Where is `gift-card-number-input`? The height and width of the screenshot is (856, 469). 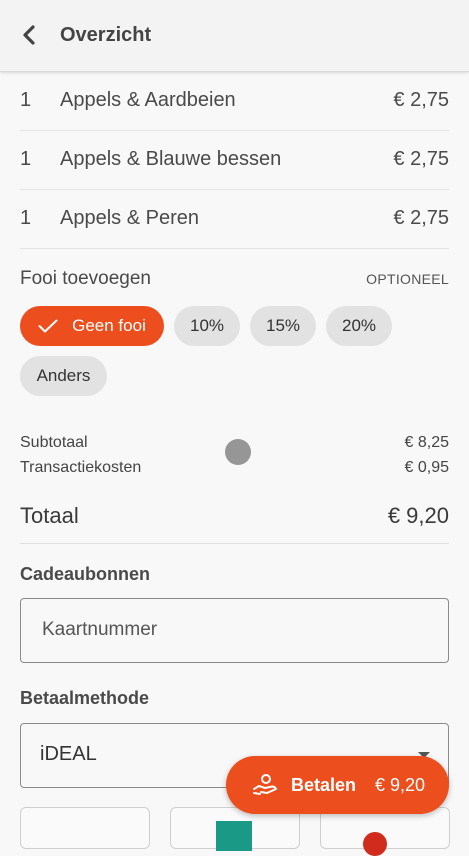
gift-card-number-input is located at coordinates (232, 630).